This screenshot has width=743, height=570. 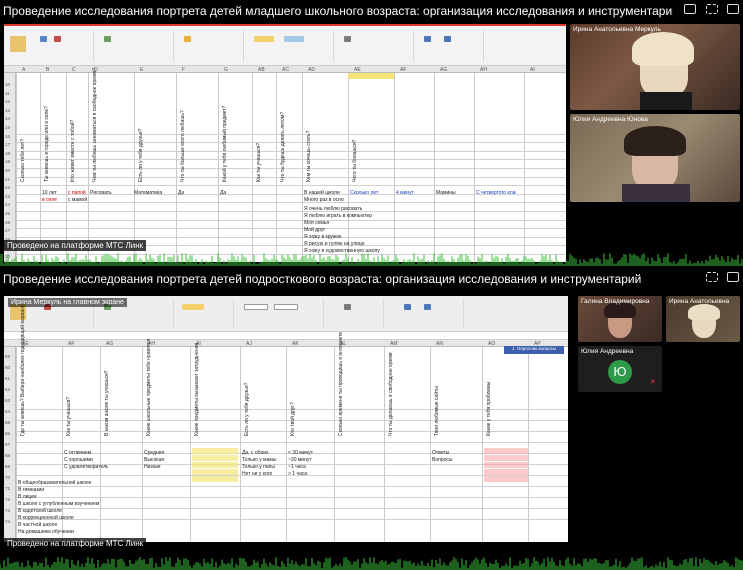 I want to click on row-number: 18, so click(x=7, y=153).